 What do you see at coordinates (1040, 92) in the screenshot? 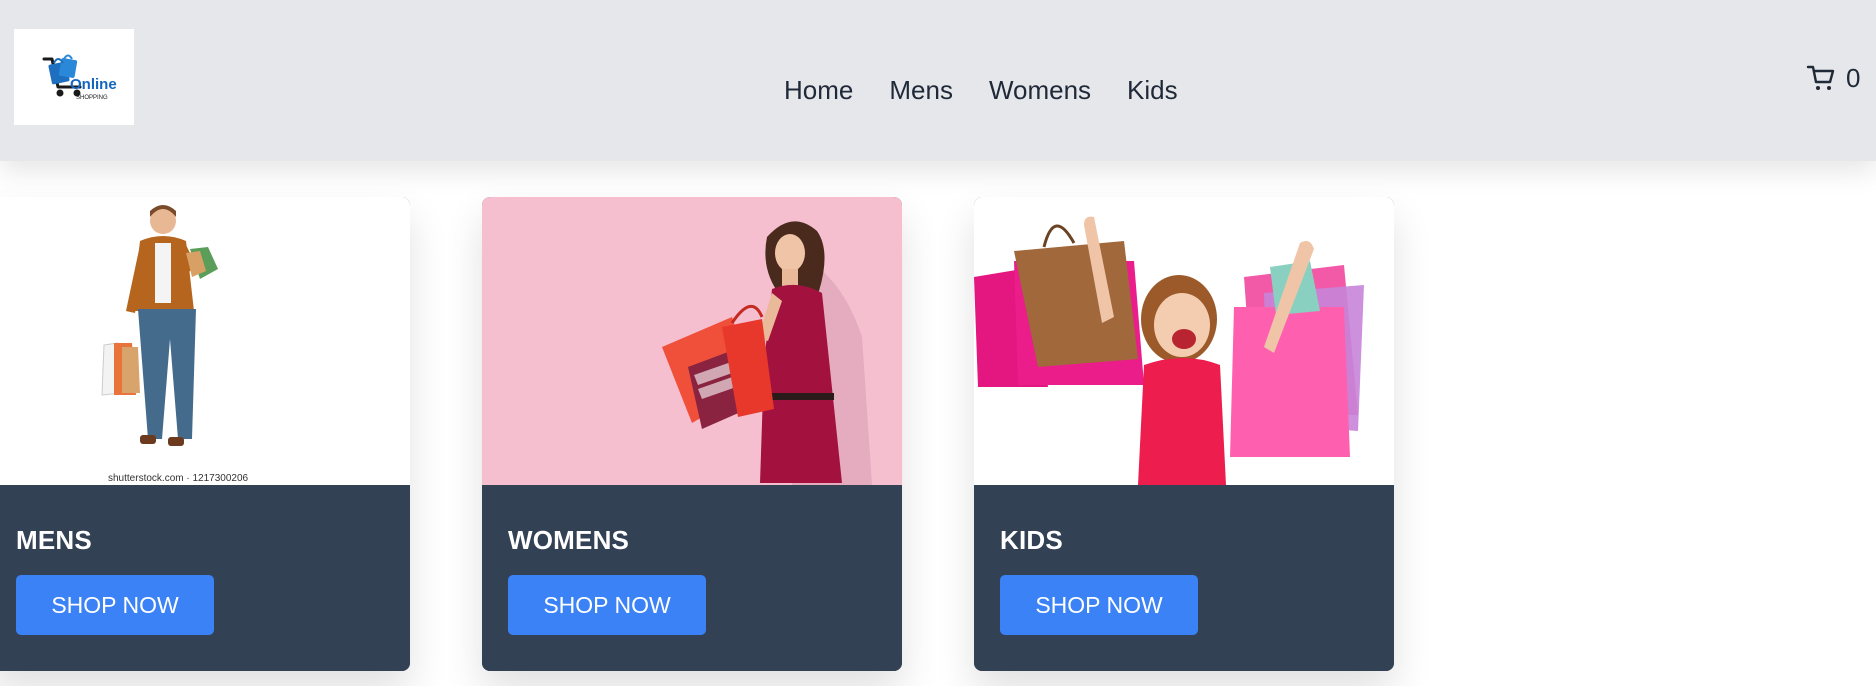
I see `nav-link-womens: Womens` at bounding box center [1040, 92].